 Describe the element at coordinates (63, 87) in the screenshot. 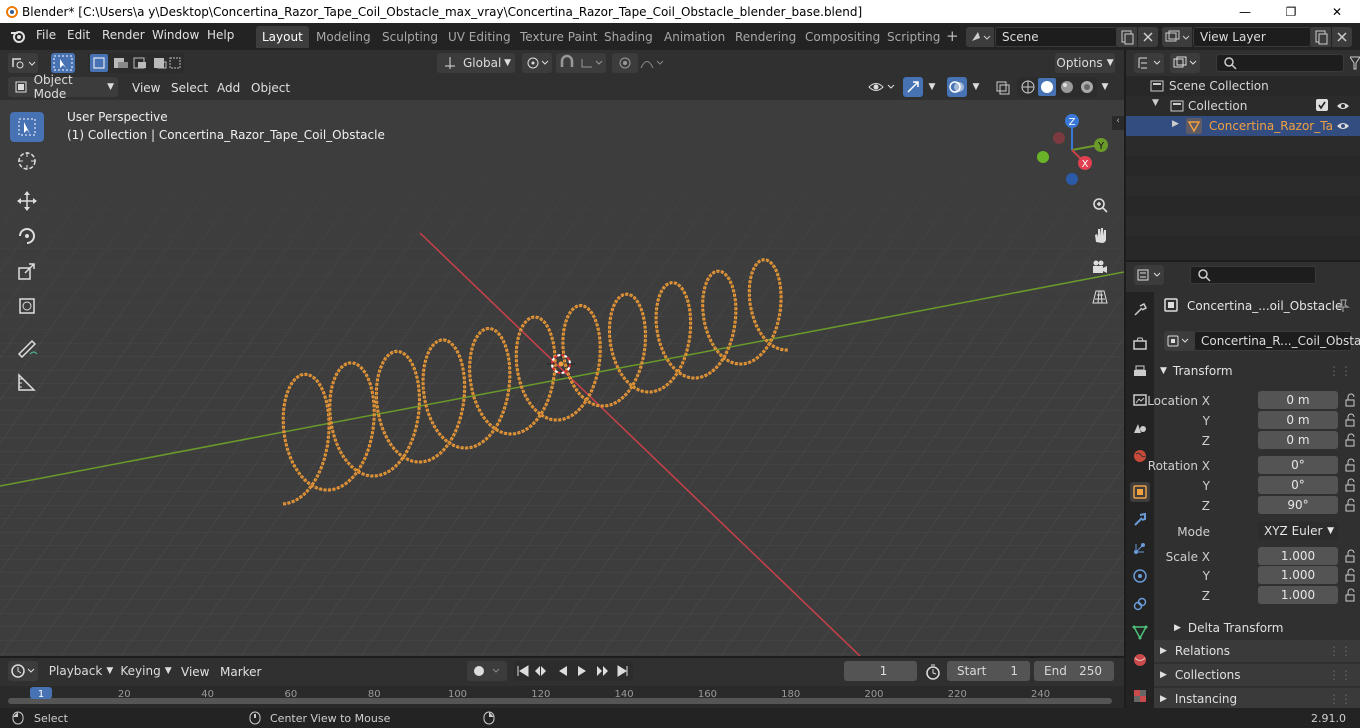

I see `mode-dropdown: Object Mode ▼` at that location.